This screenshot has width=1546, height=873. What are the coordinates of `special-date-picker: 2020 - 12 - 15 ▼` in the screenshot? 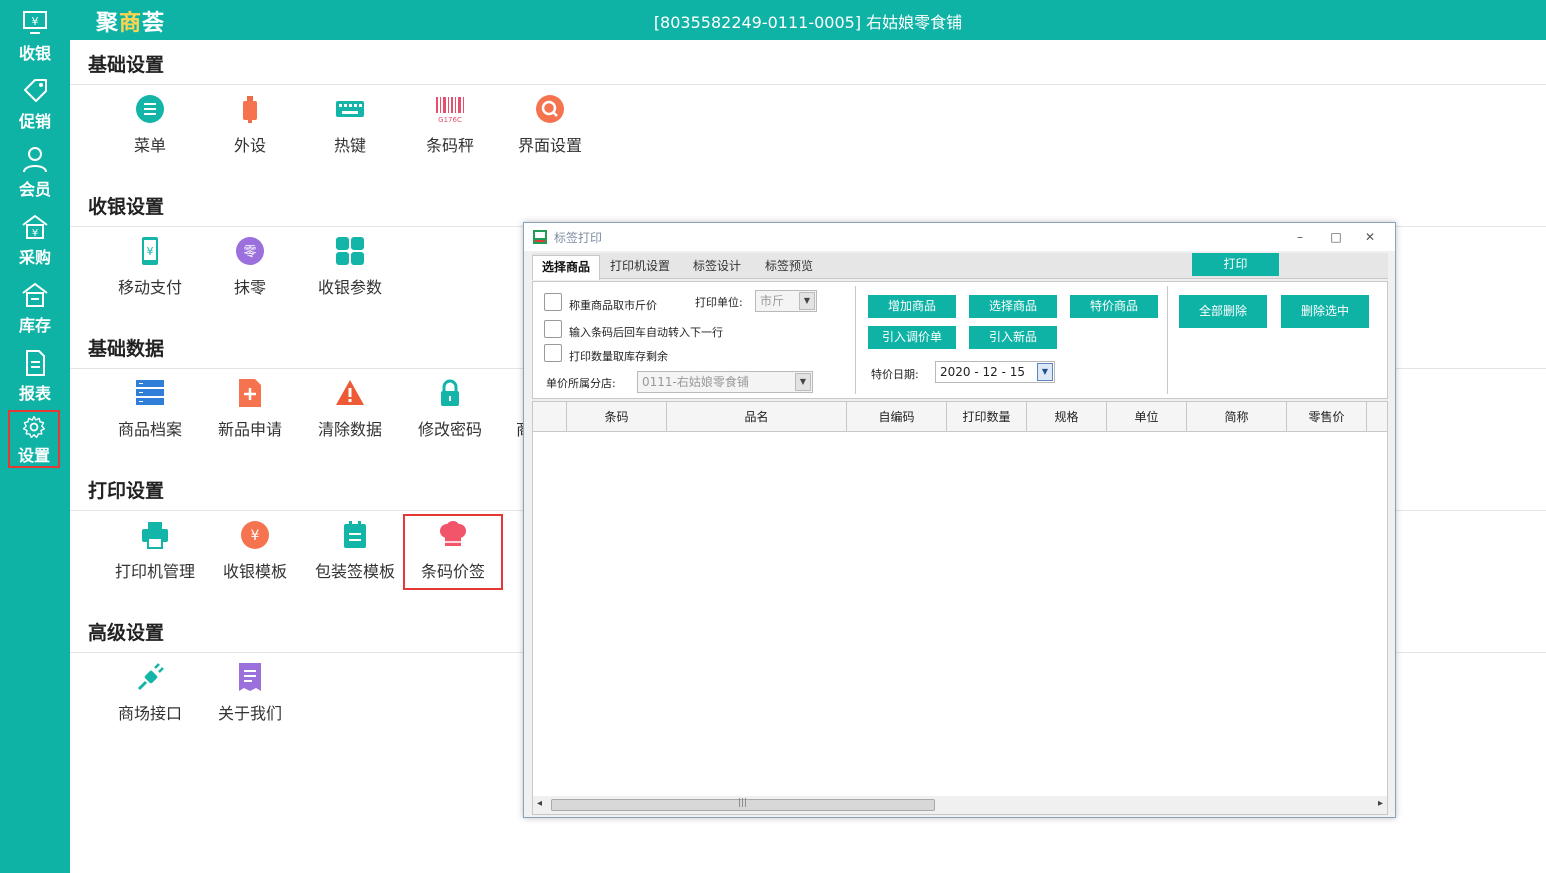 It's located at (995, 372).